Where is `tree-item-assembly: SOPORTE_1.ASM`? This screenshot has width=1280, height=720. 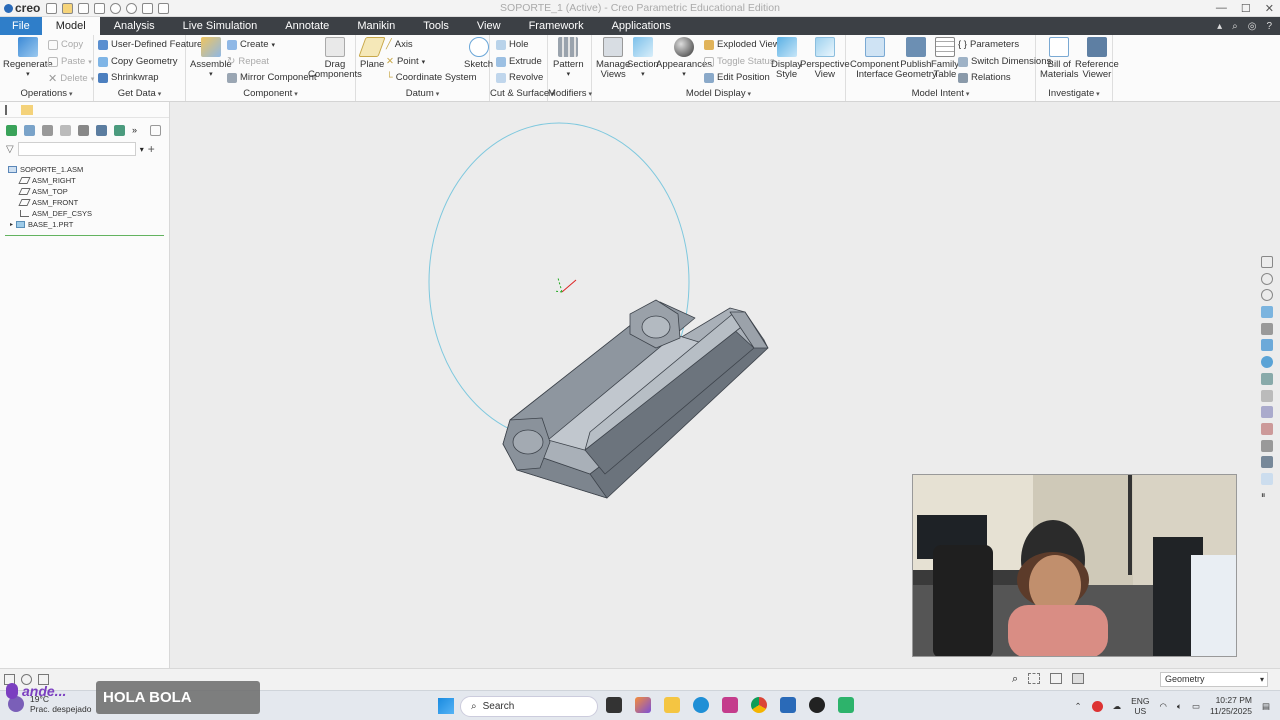
tree-item-assembly: SOPORTE_1.ASM is located at coordinates (84, 169).